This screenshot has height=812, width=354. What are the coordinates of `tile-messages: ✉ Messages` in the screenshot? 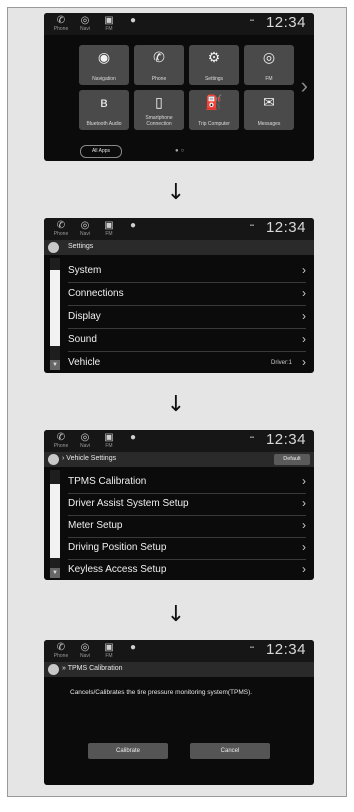 It's located at (269, 110).